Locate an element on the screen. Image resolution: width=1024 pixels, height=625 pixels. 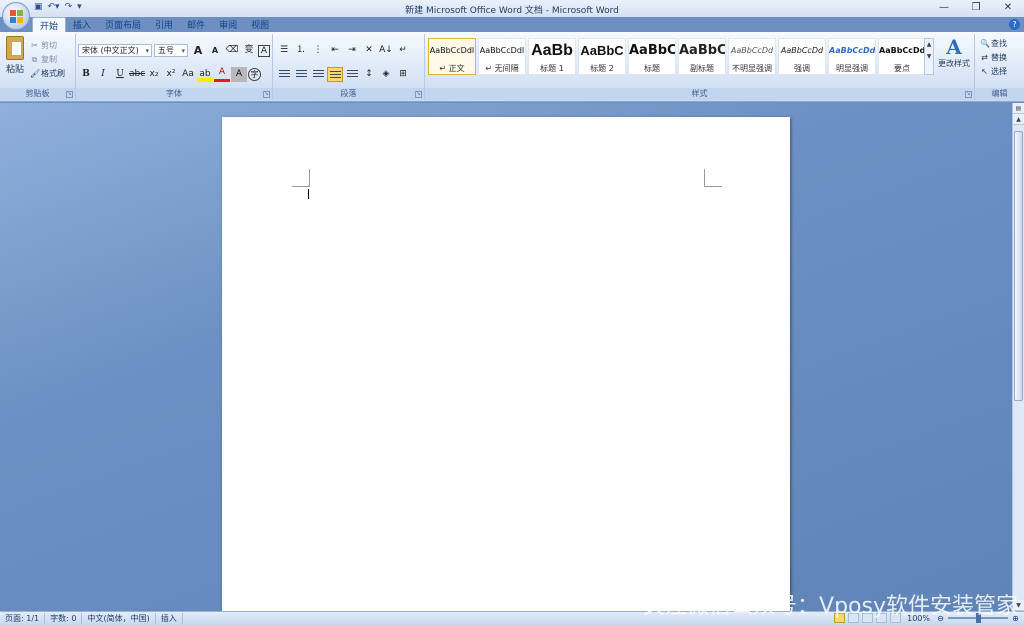
align-left-icon is located at coordinates (284, 74).